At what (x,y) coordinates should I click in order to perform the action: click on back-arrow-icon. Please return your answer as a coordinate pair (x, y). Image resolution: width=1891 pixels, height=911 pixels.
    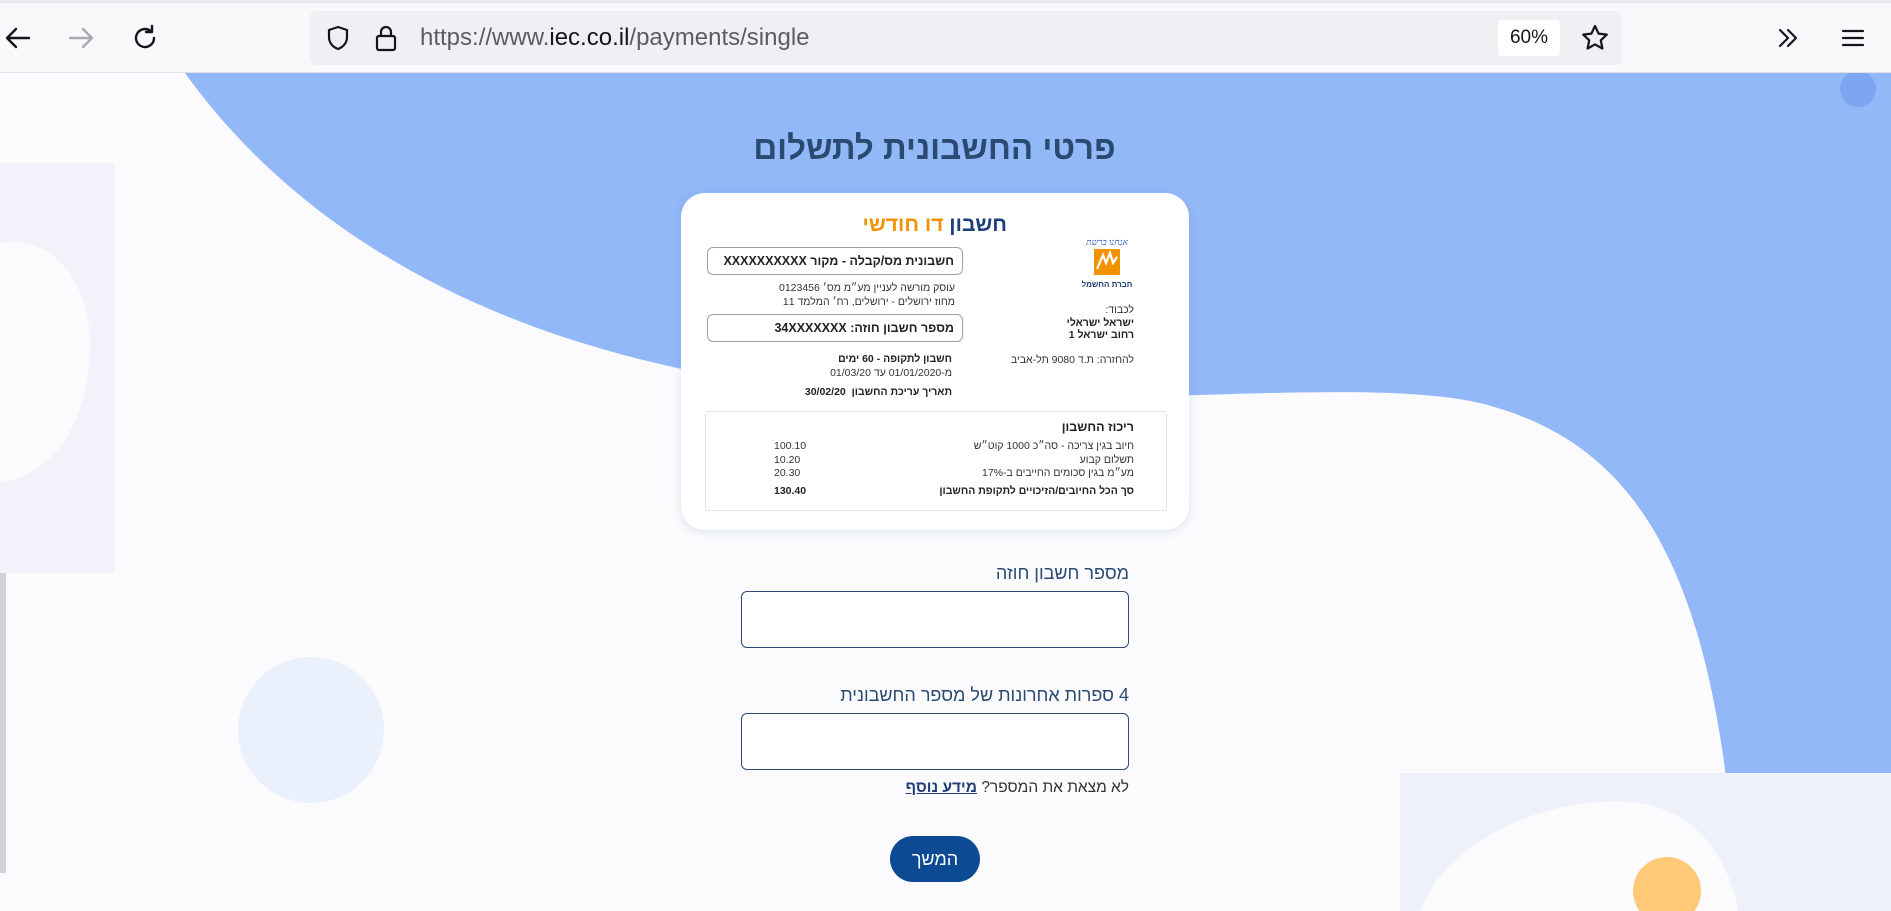
    Looking at the image, I should click on (18, 38).